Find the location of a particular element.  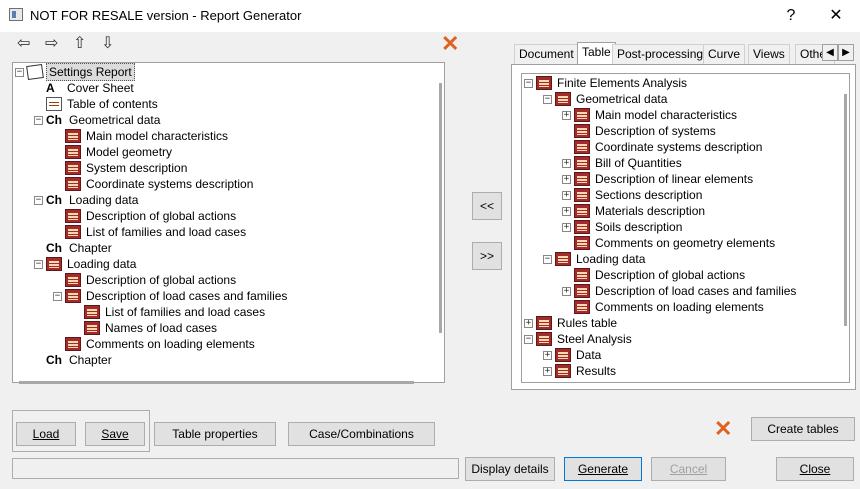

right-tree-vscrollbar is located at coordinates (845, 210).